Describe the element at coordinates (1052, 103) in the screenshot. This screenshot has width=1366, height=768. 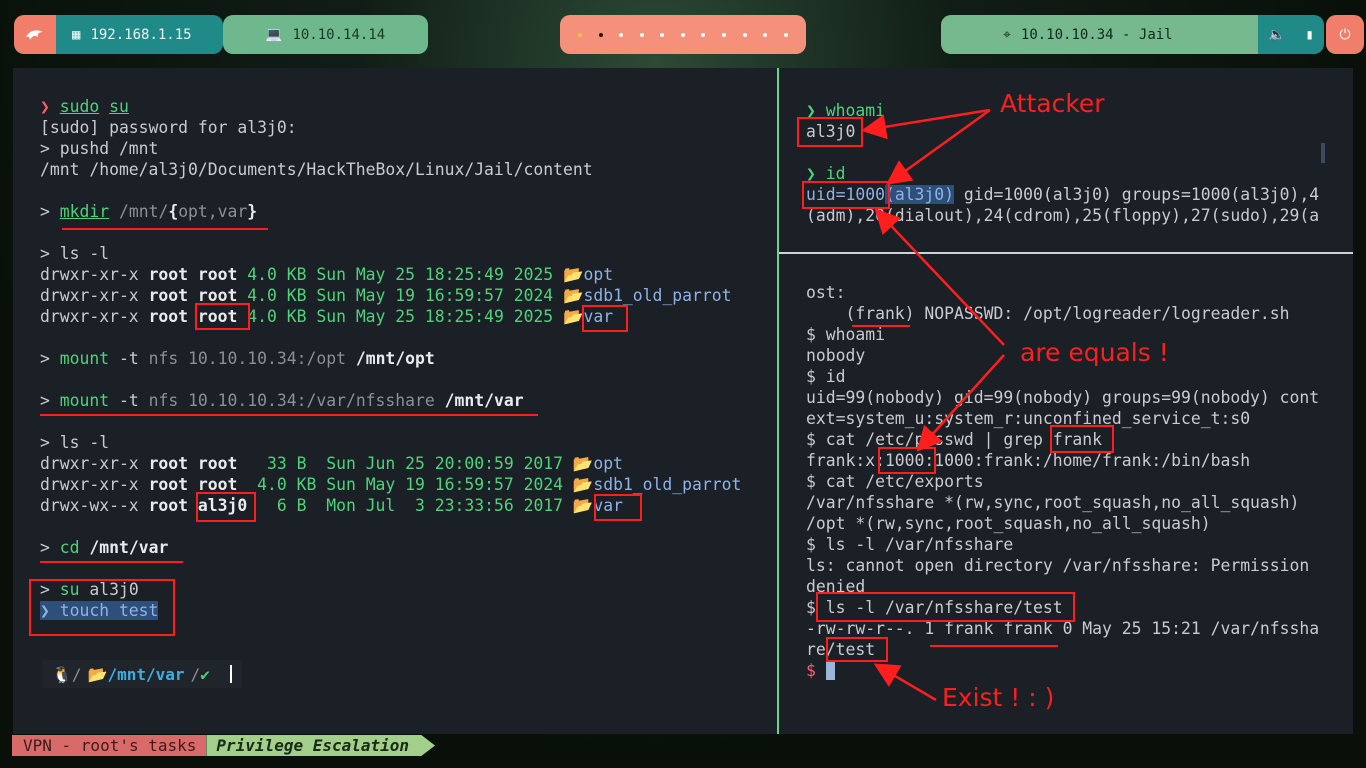
I see `annotation-attacker: Attacker` at that location.